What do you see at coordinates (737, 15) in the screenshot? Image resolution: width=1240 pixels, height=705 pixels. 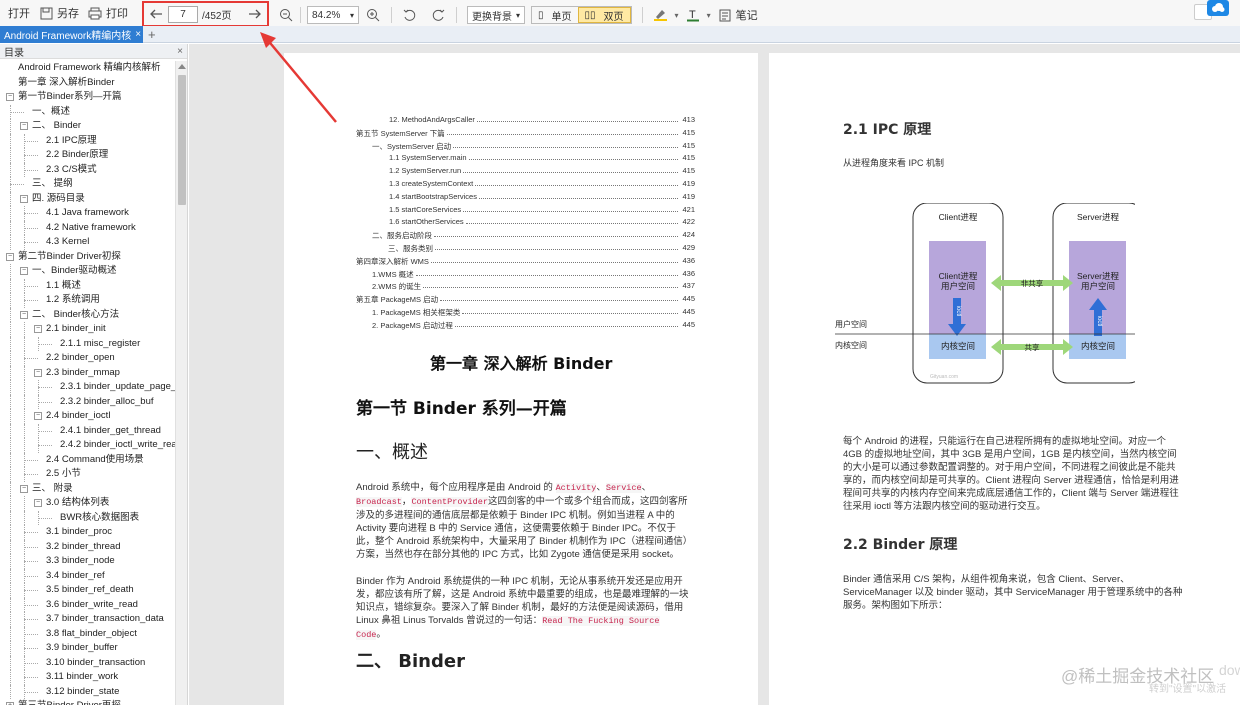 I see `notes-button: 笔记` at bounding box center [737, 15].